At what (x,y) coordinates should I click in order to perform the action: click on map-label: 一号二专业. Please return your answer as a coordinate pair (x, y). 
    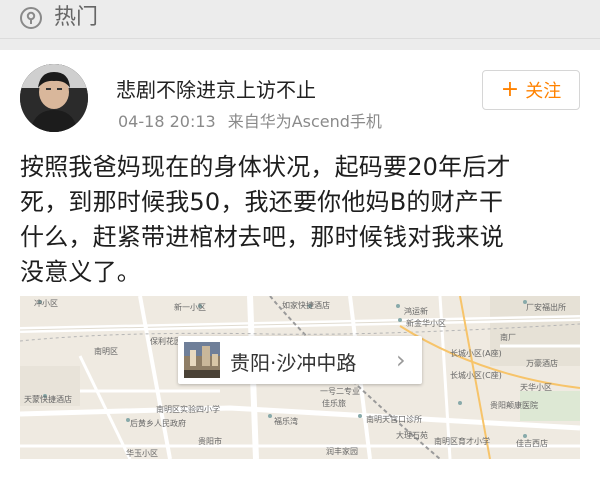
    Looking at the image, I should click on (340, 391).